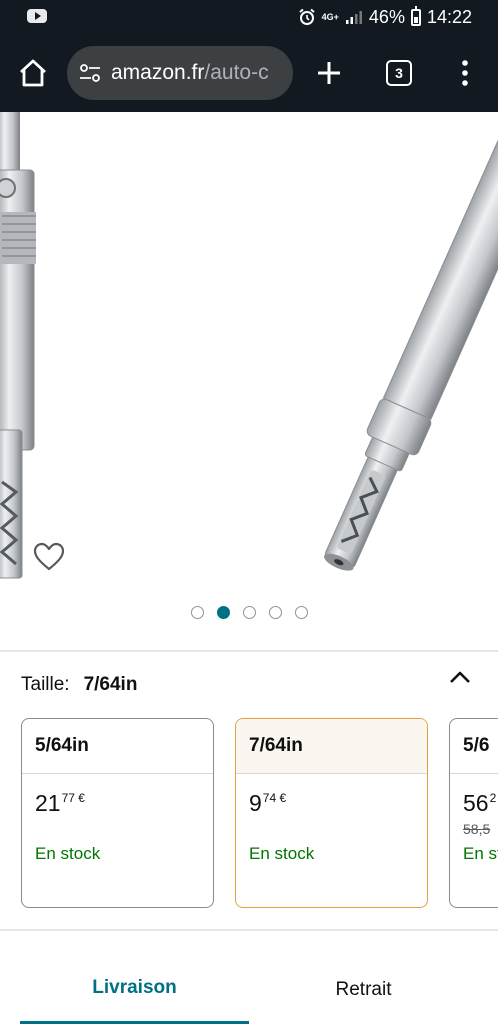 This screenshot has width=498, height=1024. Describe the element at coordinates (45, 684) in the screenshot. I see `size-label: Taille:` at that location.